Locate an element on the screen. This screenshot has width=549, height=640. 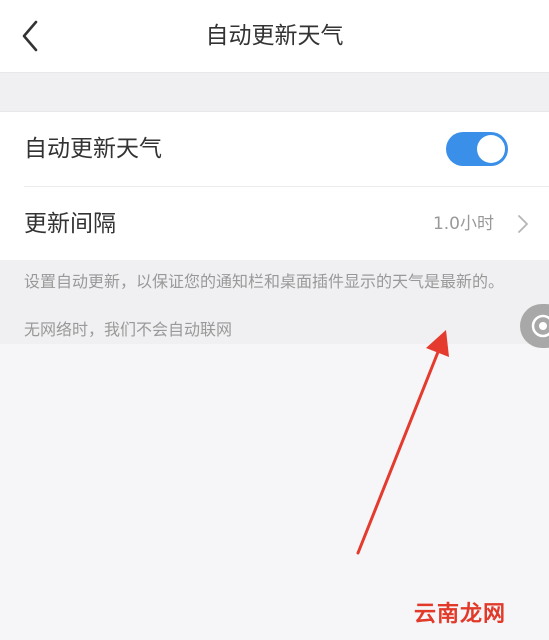
update-interval-row: 更新间隔 1.0小时 is located at coordinates (274, 224).